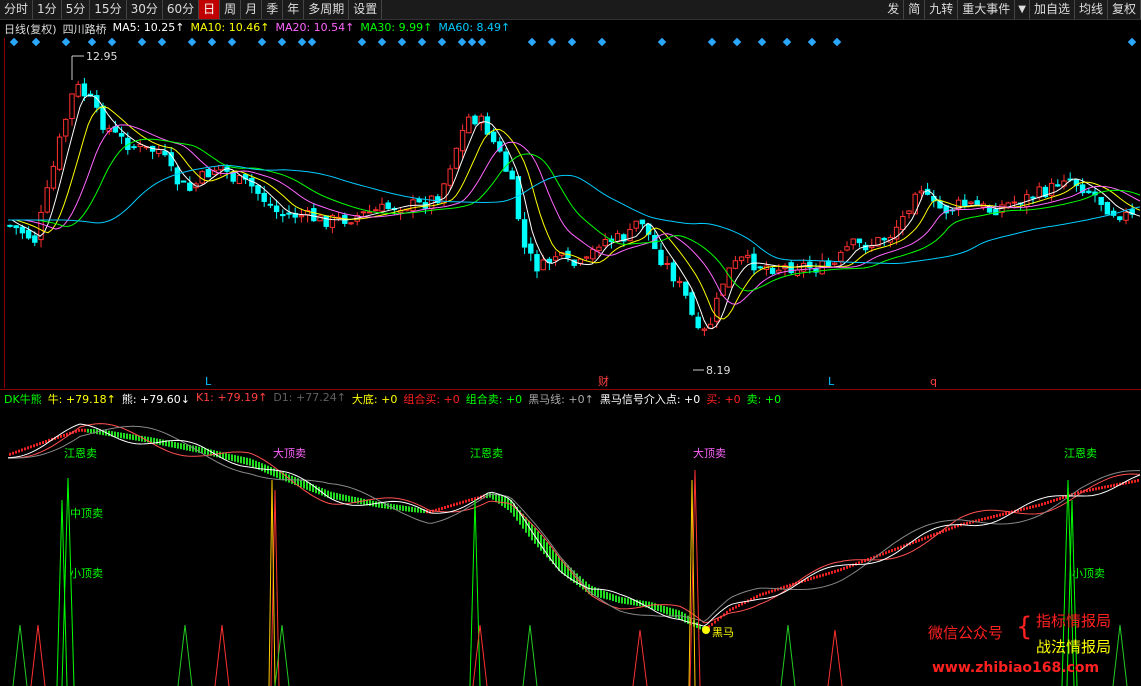 This screenshot has height=686, width=1141. What do you see at coordinates (86, 513) in the screenshot?
I see `signal-zhongding: 中顶卖` at bounding box center [86, 513].